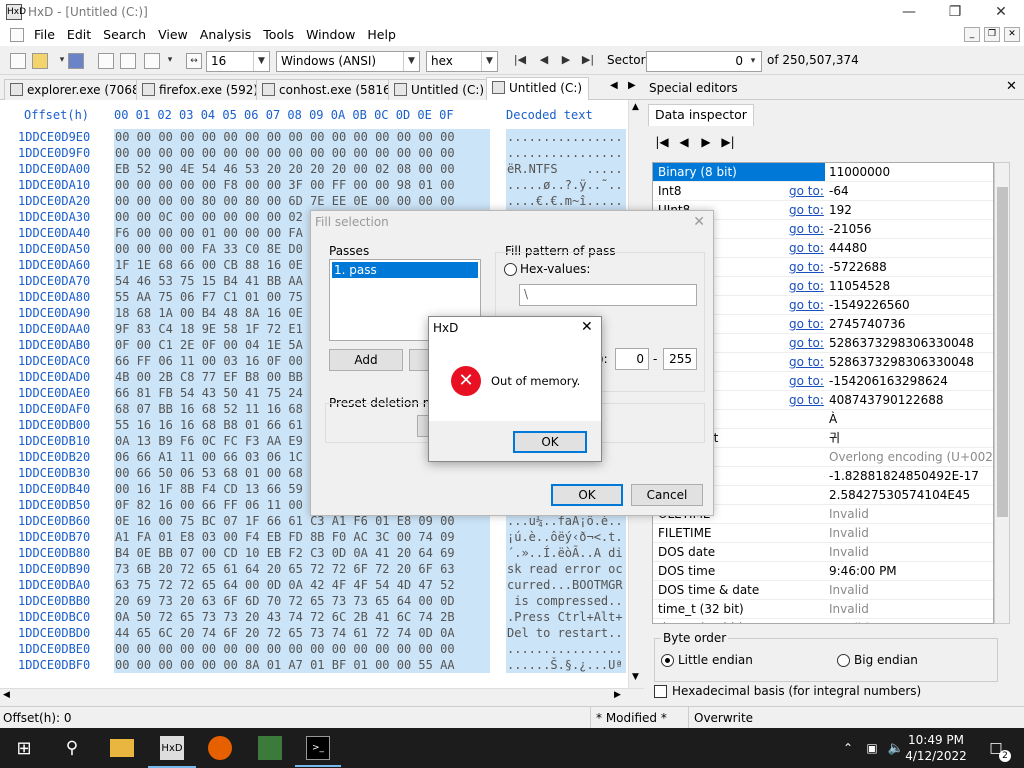 This screenshot has width=1024, height=768. Describe the element at coordinates (863, 571) in the screenshot. I see `inspector-row-value: 9:46:00 PM` at that location.